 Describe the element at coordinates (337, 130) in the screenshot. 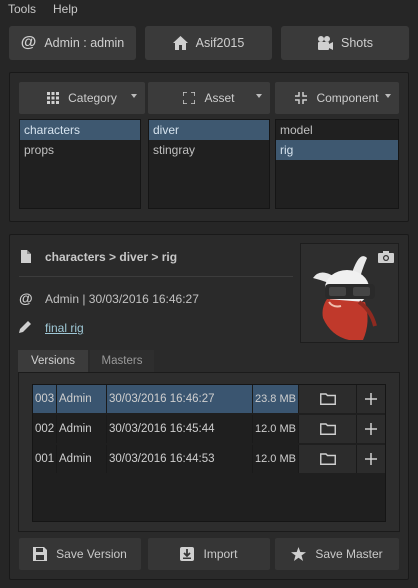

I see `list-item: model` at that location.